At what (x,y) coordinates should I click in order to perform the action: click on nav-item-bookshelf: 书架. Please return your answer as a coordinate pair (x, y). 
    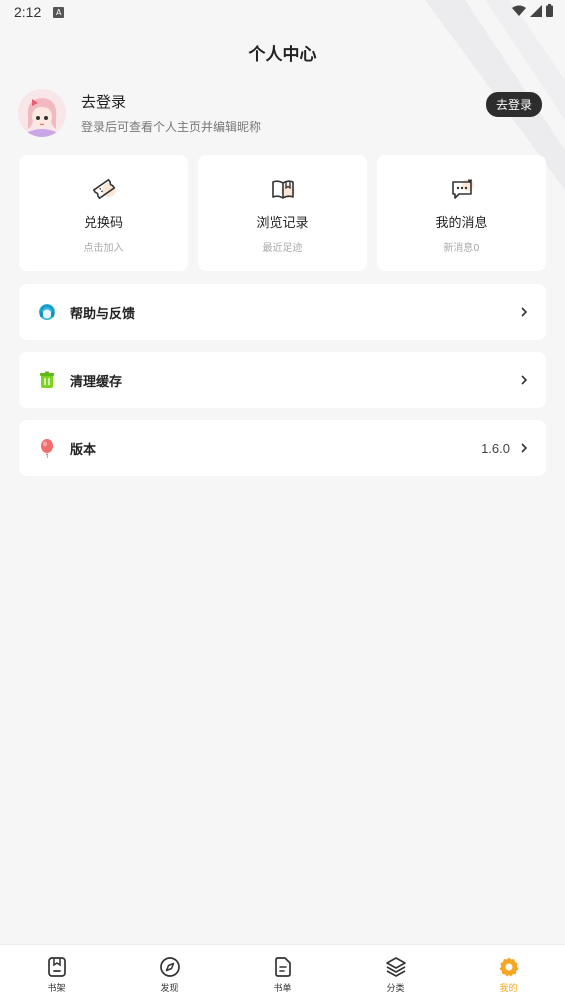
    Looking at the image, I should click on (56, 969).